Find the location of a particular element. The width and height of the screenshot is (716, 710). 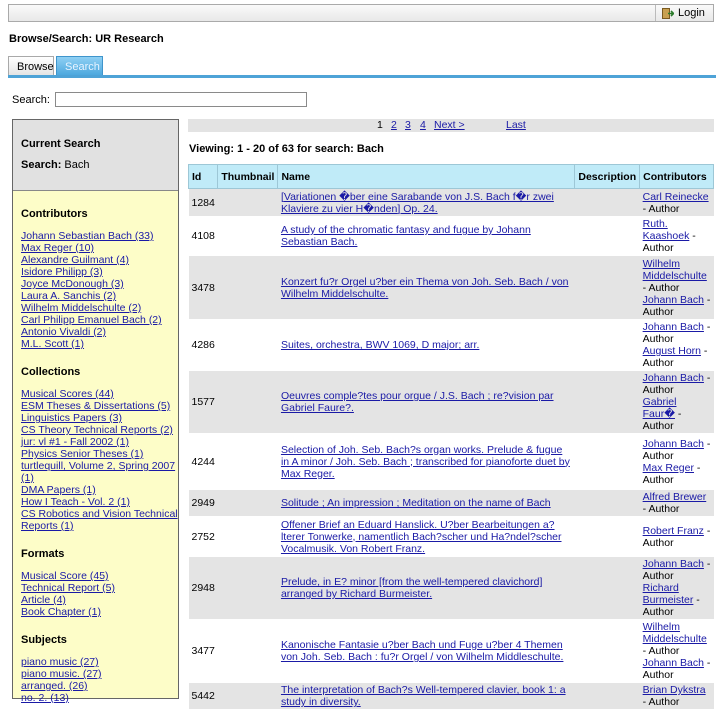

facet-item: Alexandre Guilmant (4) is located at coordinates (99, 260).